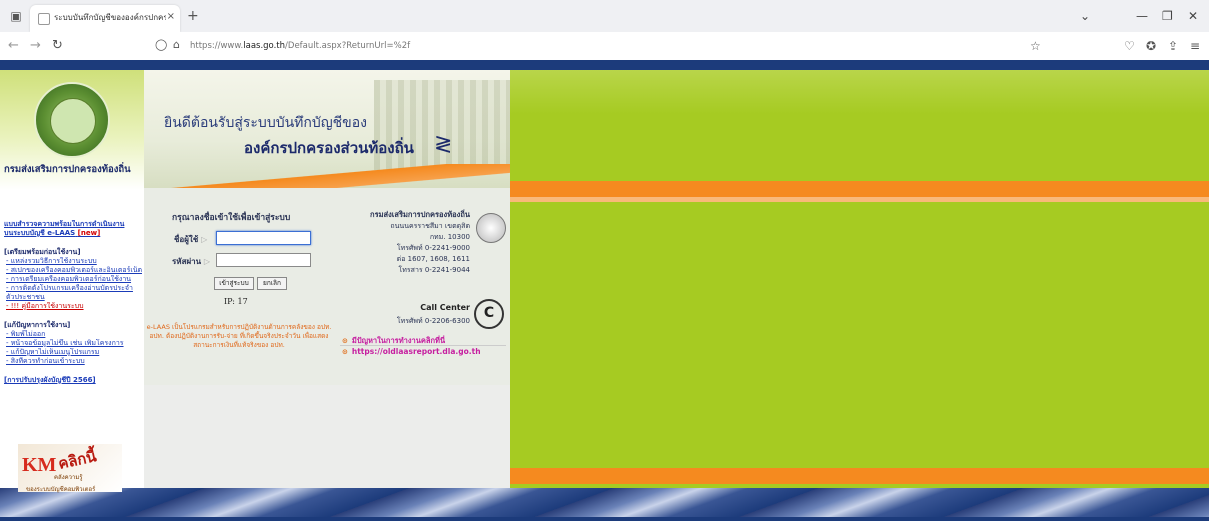 Image resolution: width=1209 pixels, height=521 pixels. Describe the element at coordinates (327, 436) in the screenshot. I see `center-lower-pane` at that location.